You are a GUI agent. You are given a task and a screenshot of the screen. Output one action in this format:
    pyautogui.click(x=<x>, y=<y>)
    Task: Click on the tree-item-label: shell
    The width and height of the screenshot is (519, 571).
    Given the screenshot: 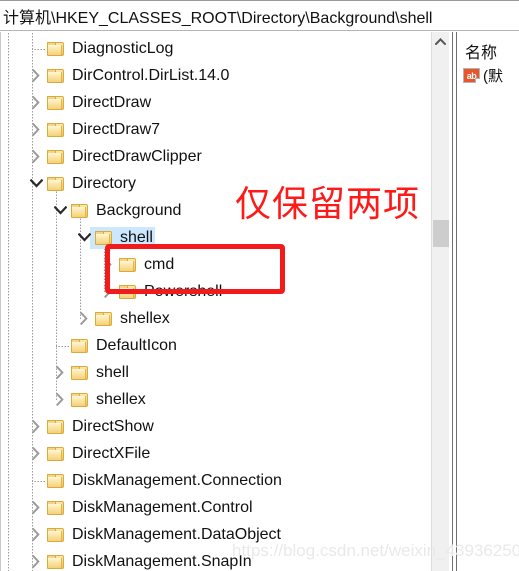 What is the action you would take?
    pyautogui.click(x=136, y=237)
    